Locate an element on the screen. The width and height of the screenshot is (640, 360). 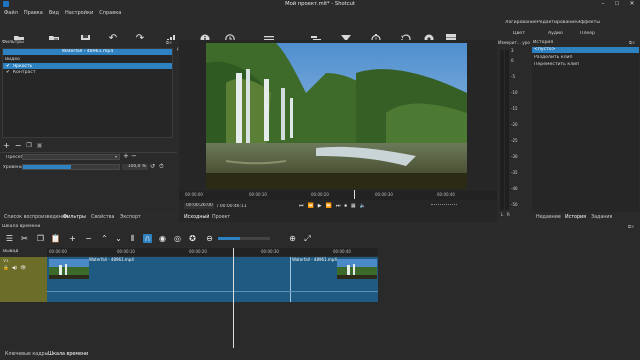
ruler-label: 00:00:00 is located at coordinates (194, 194).